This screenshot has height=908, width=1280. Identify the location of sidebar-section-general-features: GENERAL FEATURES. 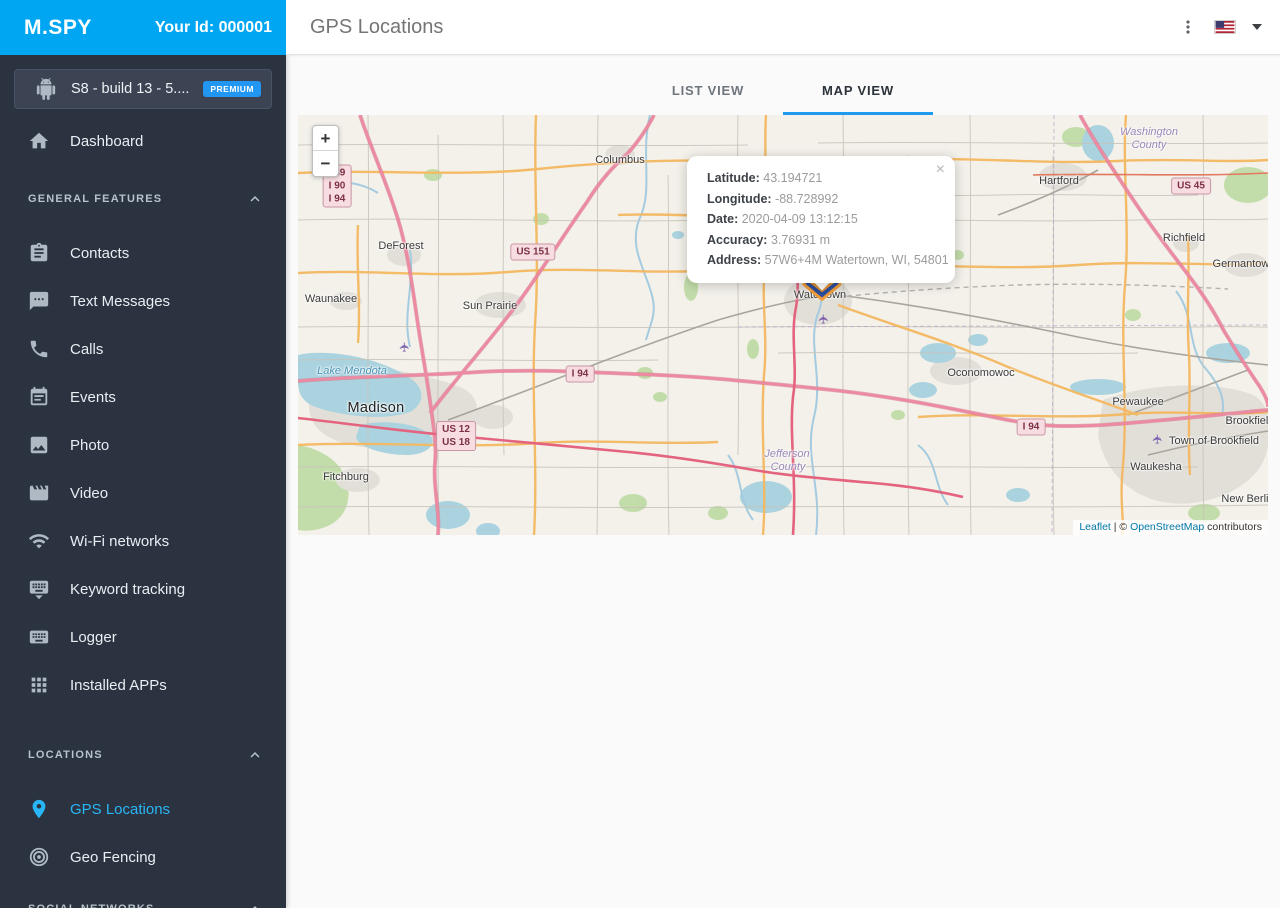
(143, 199).